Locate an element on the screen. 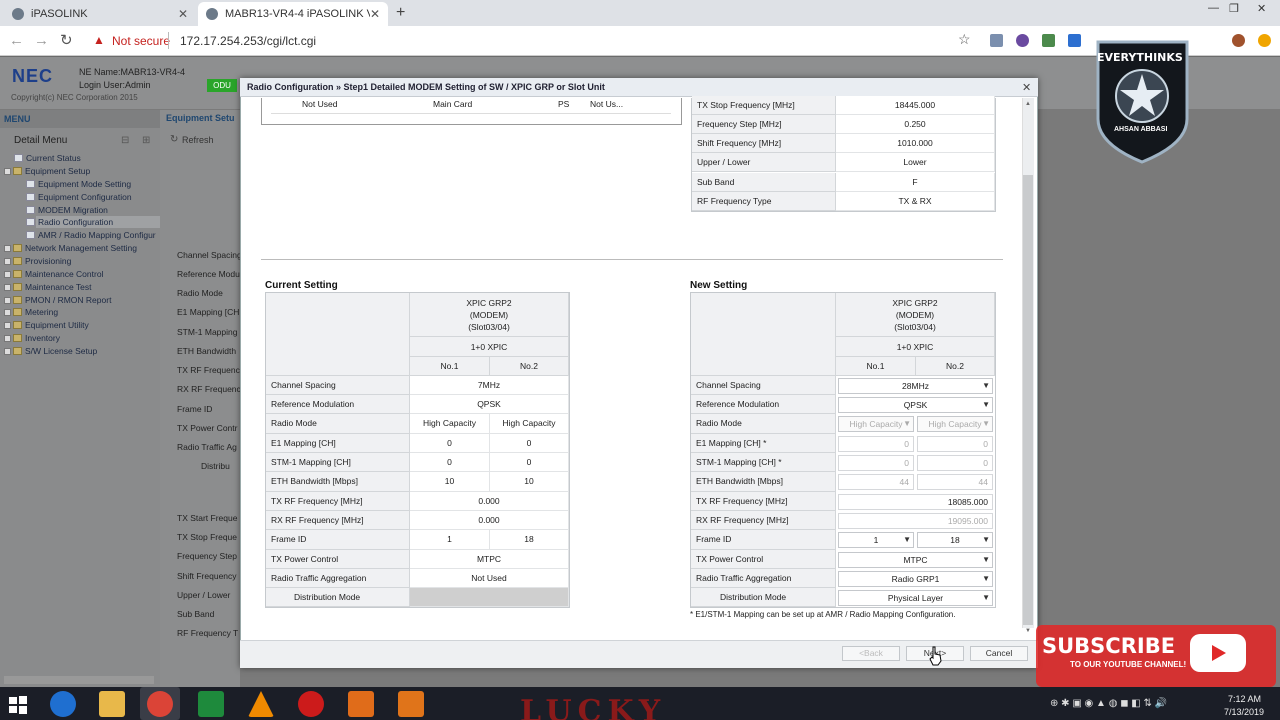  chrome-icon is located at coordinates (160, 704).